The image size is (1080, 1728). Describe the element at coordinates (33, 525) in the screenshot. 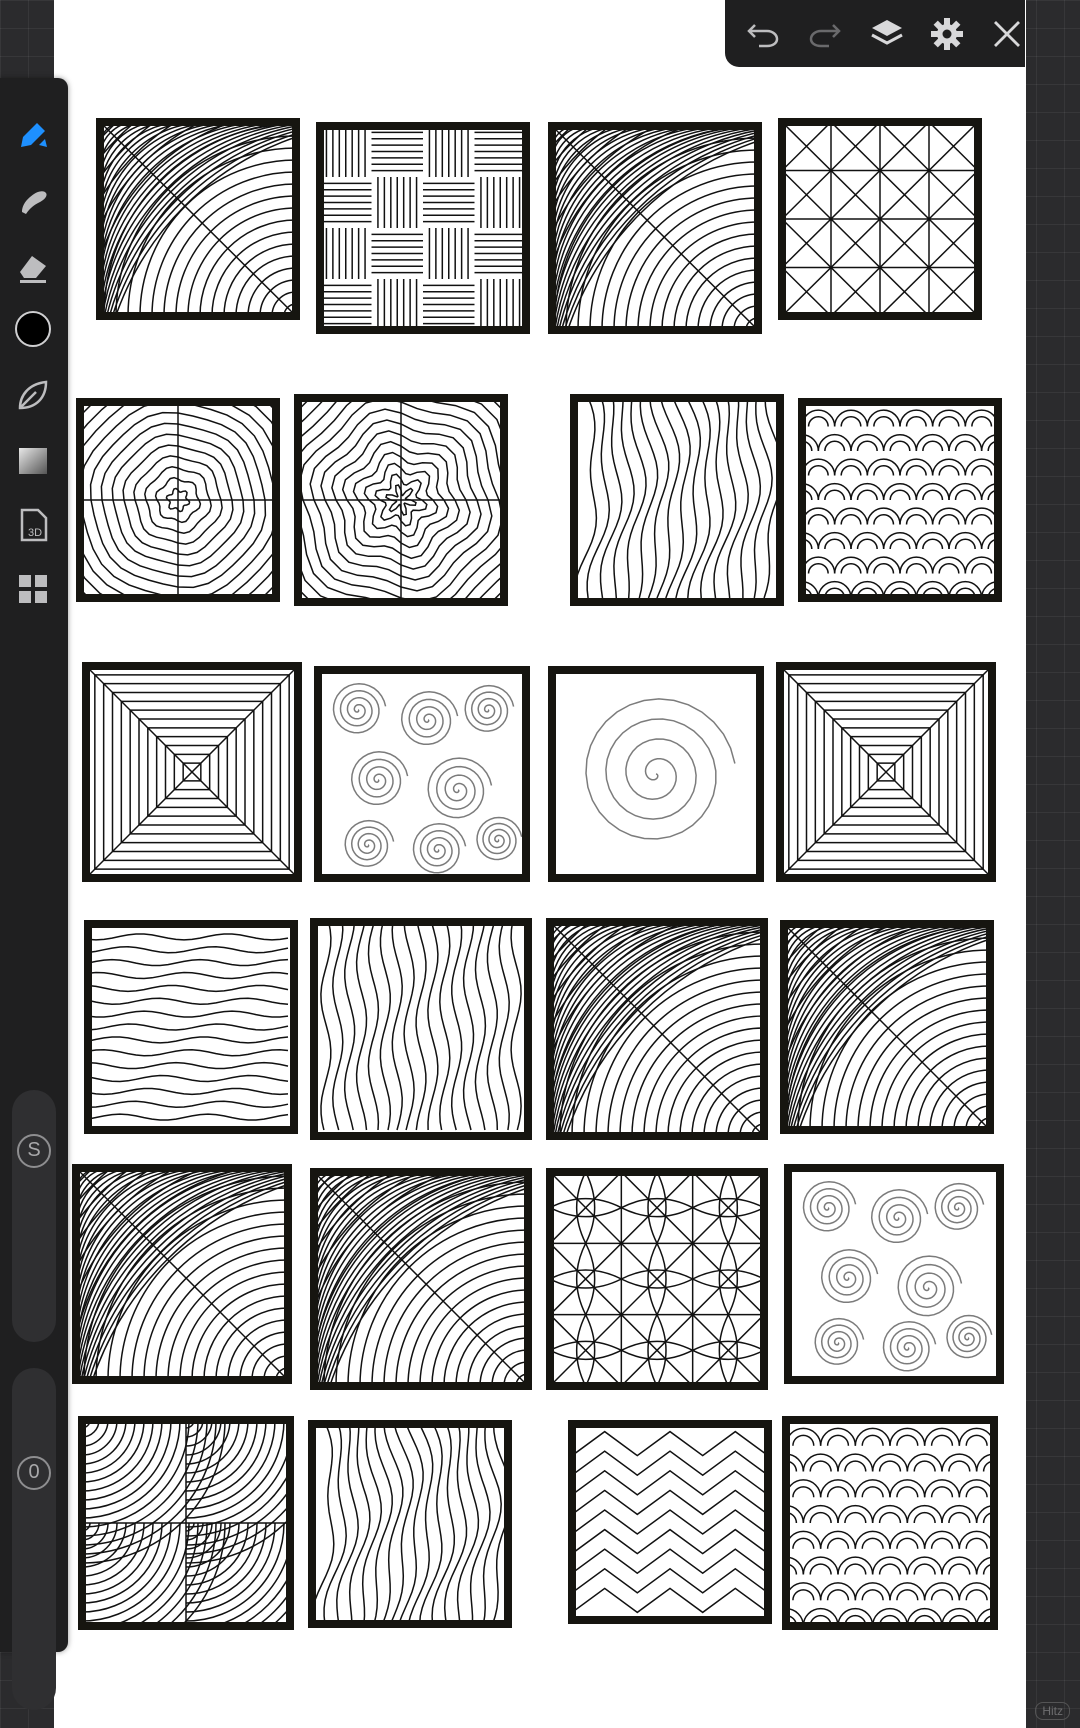

I see `3d-file-icon: 3D` at that location.